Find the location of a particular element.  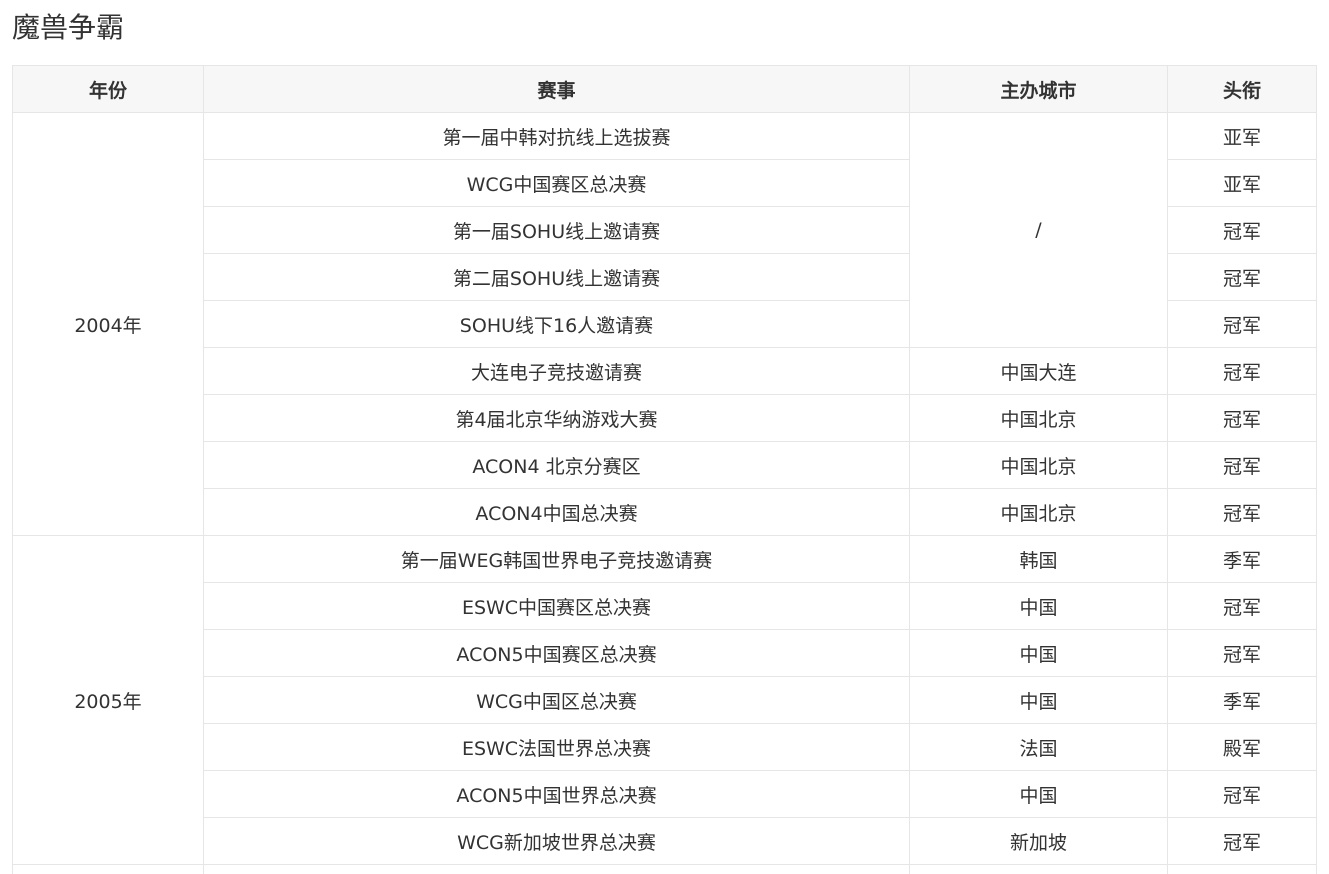

table-row: ESWC中国赛区总决赛 中国 冠军 is located at coordinates (665, 606).